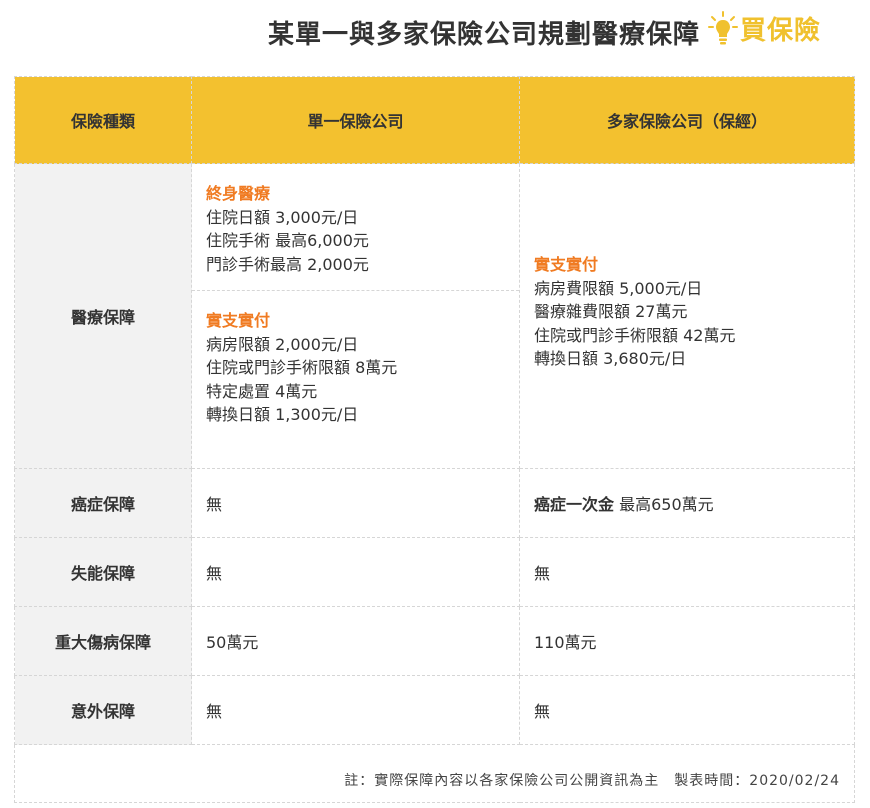 The width and height of the screenshot is (870, 808). Describe the element at coordinates (355, 503) in the screenshot. I see `cell-cancer-single: 無` at that location.